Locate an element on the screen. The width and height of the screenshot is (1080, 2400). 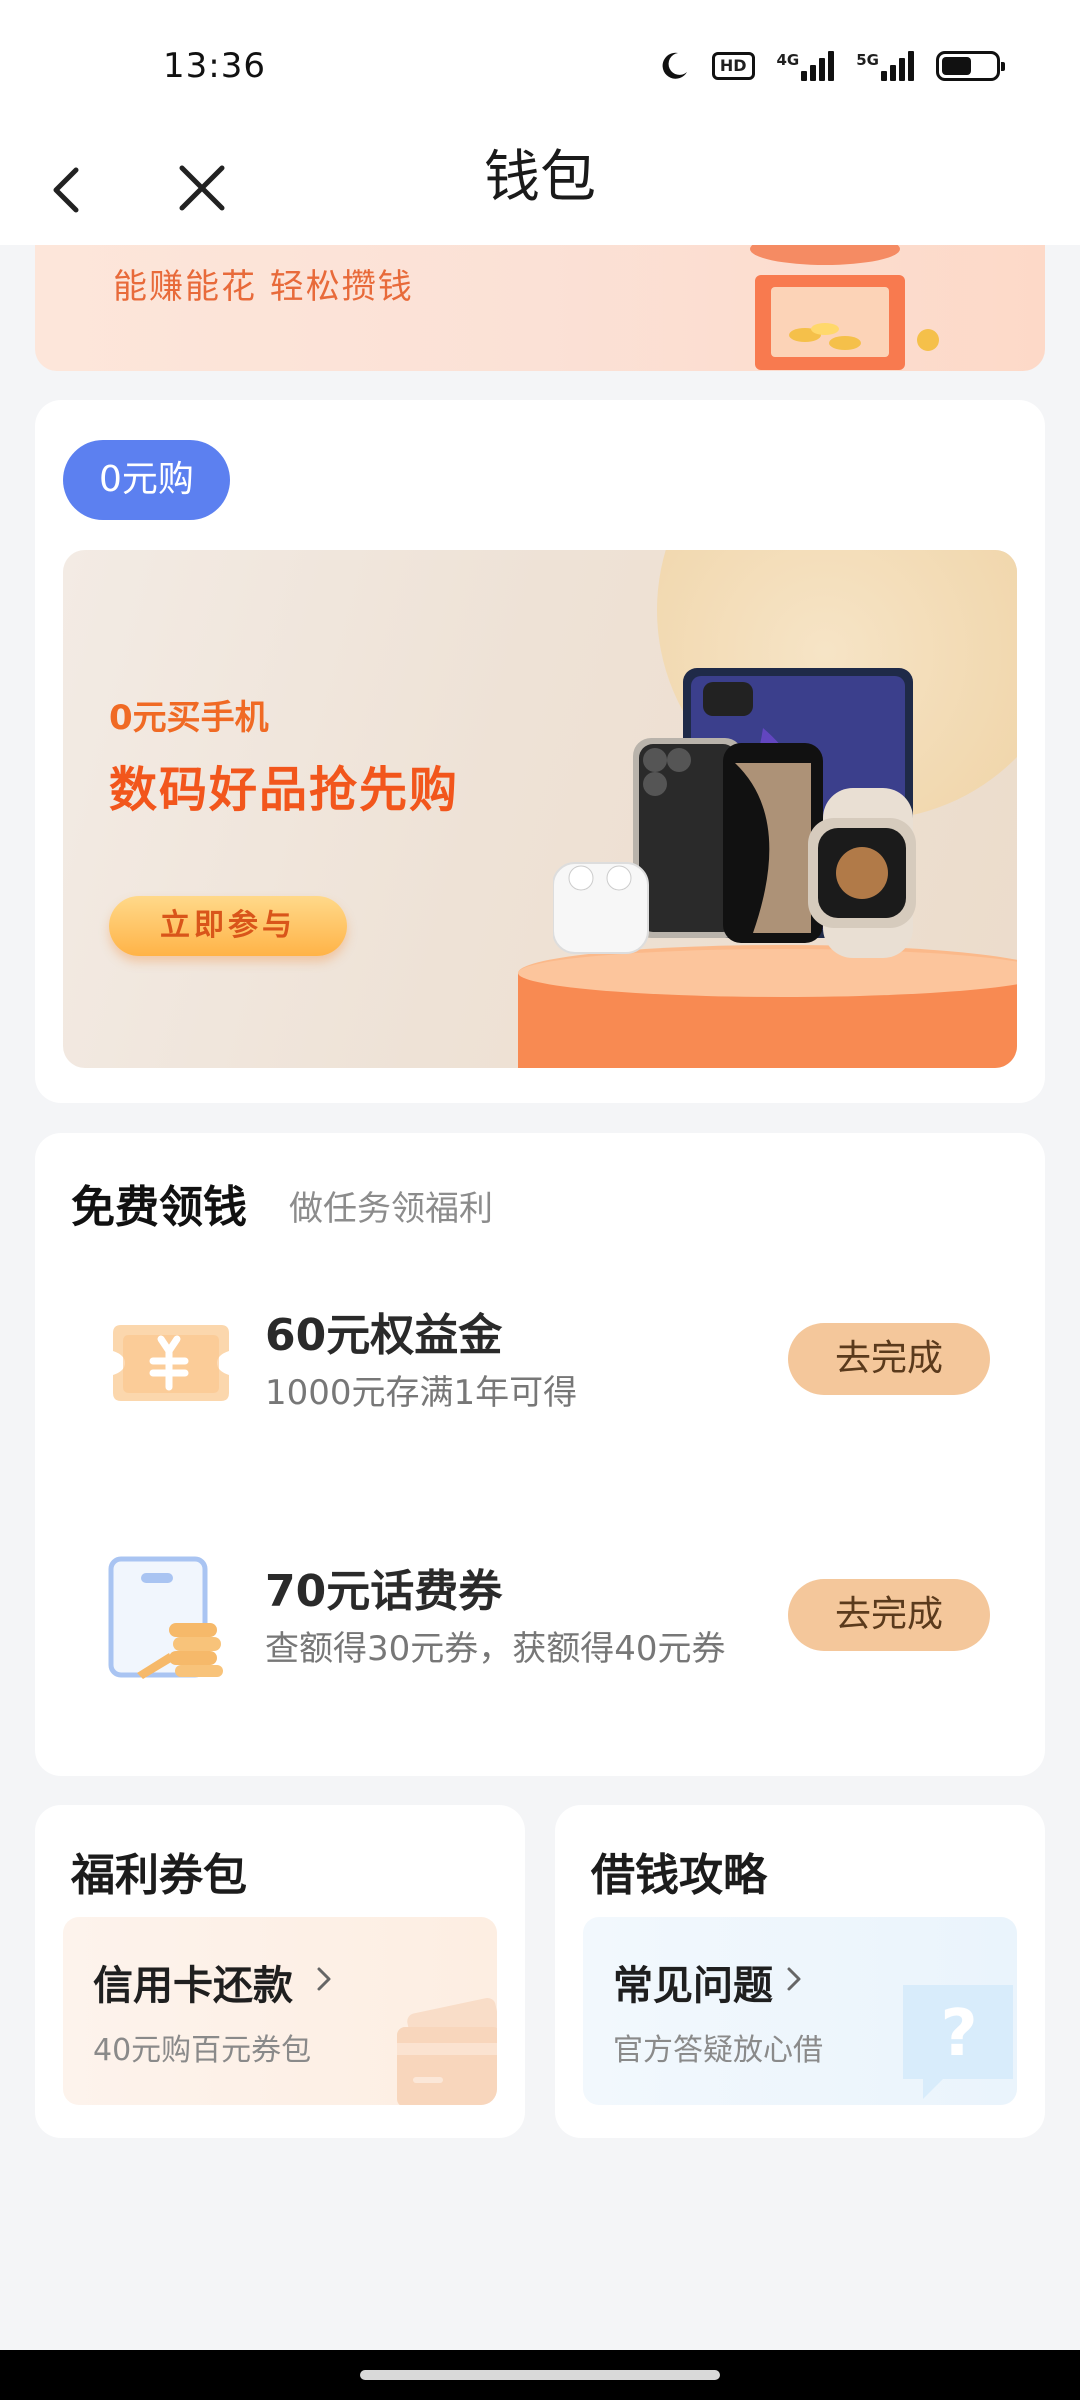
free-money-title: 免费领钱 is located at coordinates (159, 1207).